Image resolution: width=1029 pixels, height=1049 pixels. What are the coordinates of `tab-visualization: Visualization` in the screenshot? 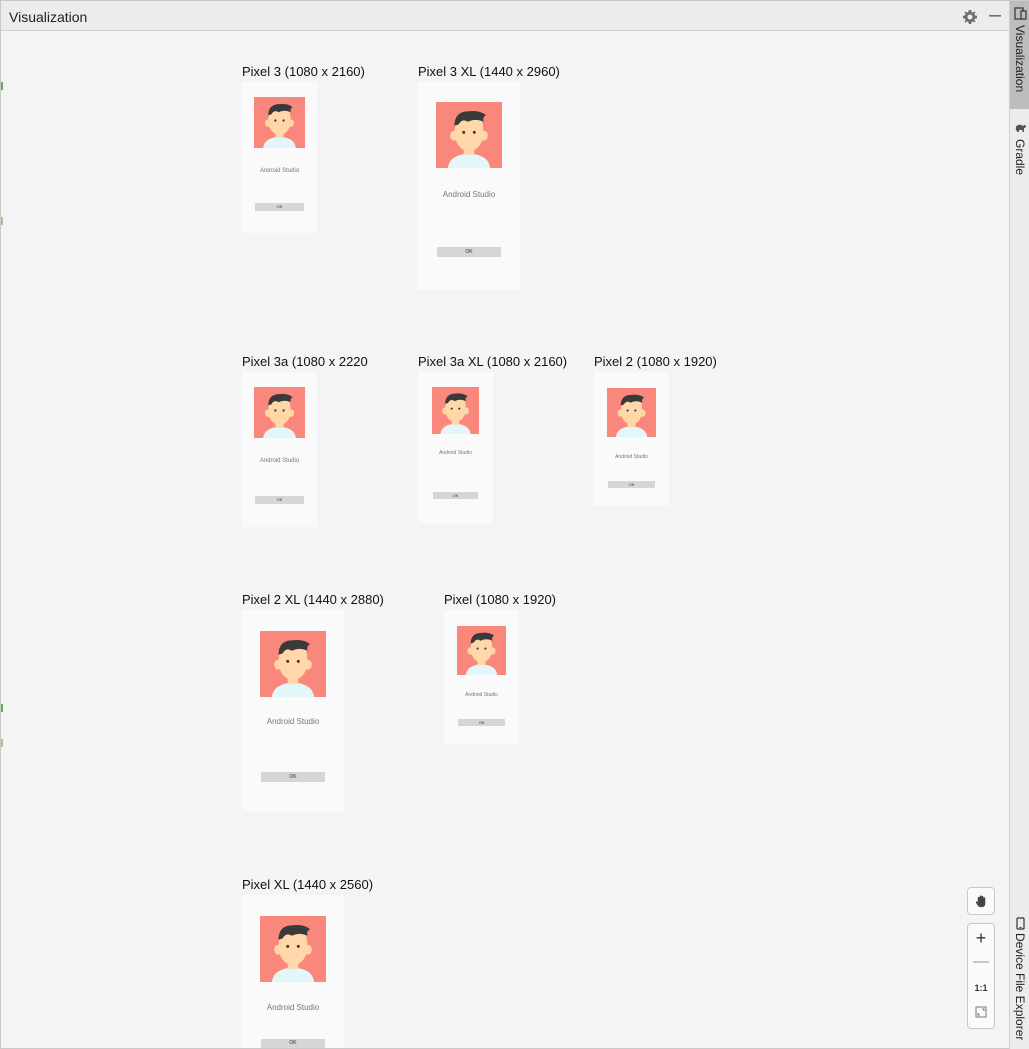 It's located at (1019, 55).